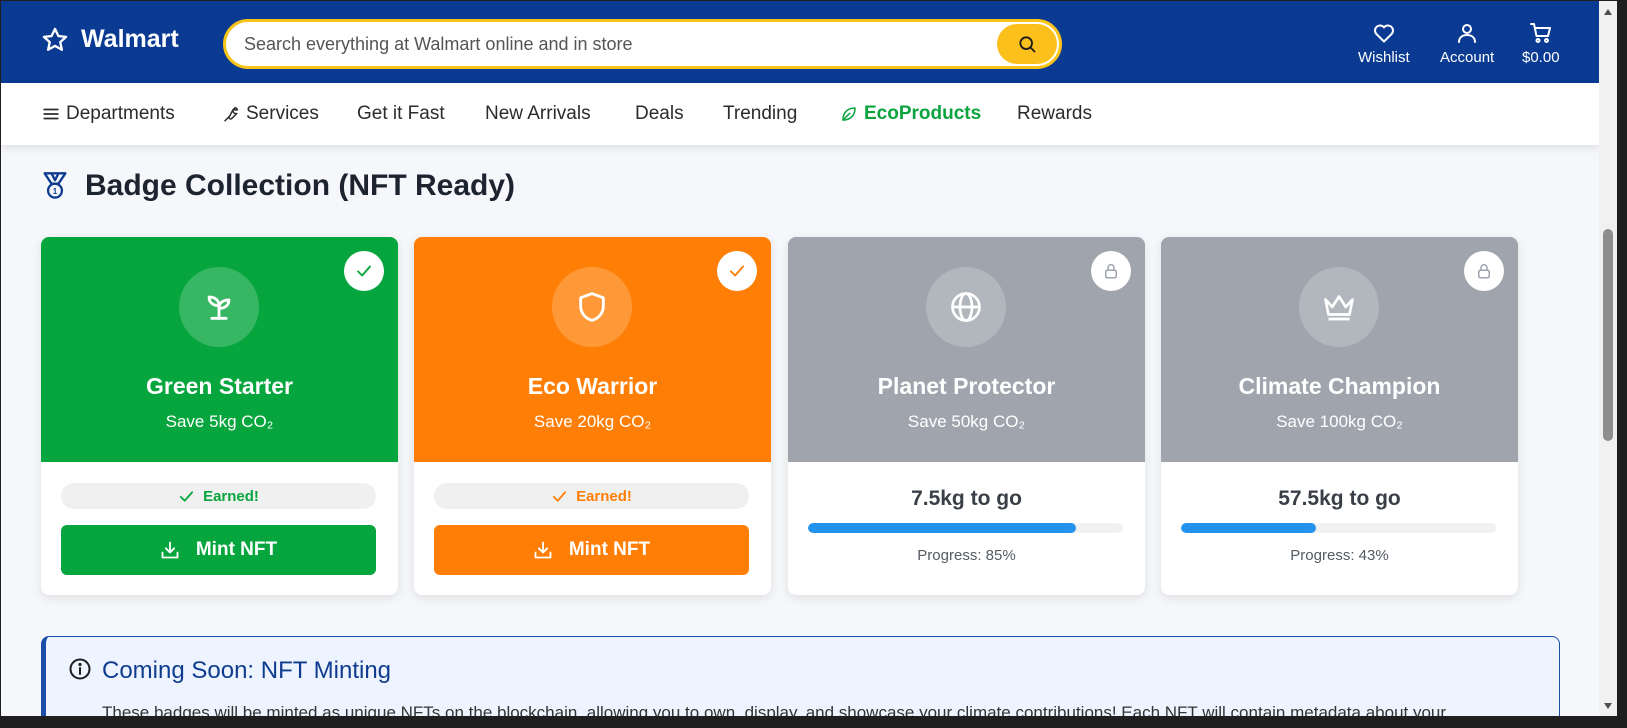 The image size is (1627, 728). I want to click on nav-label: Rewards, so click(1054, 113).